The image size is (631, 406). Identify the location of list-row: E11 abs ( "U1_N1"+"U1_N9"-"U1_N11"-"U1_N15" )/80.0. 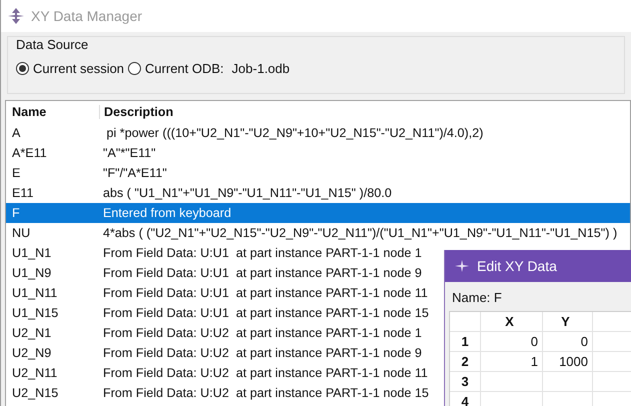
(318, 193).